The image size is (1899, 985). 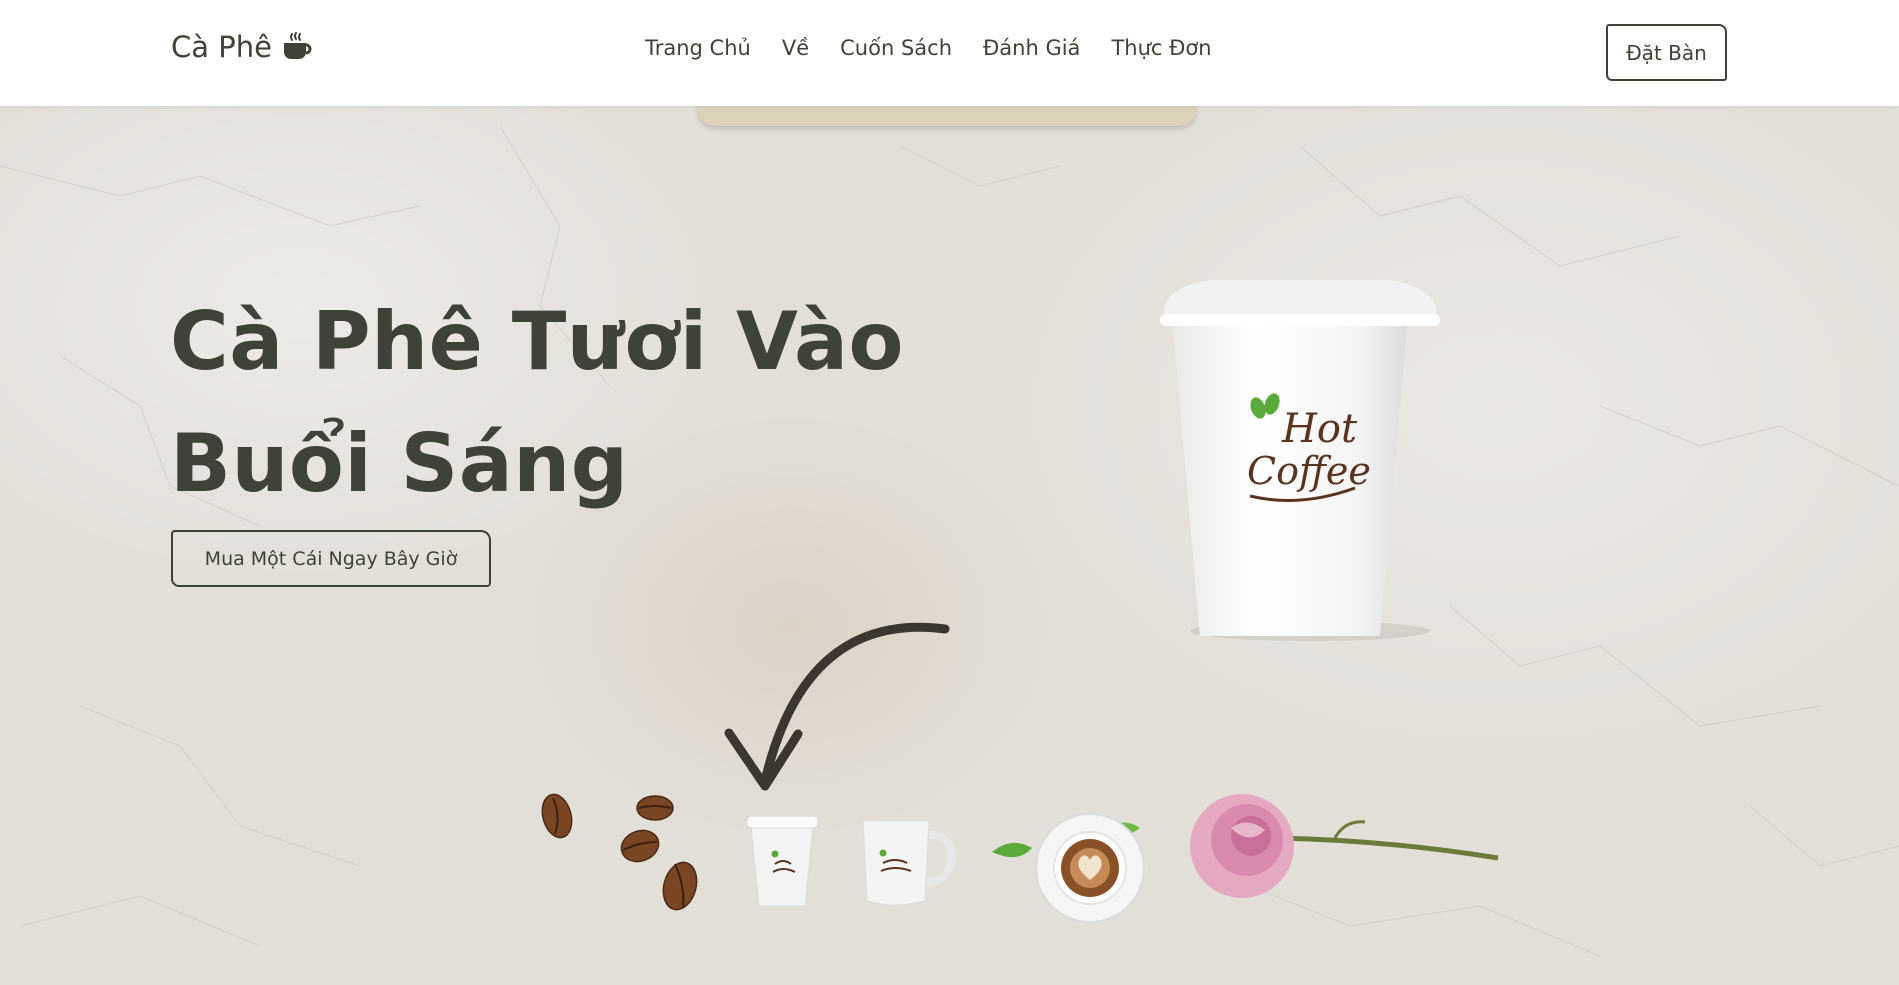 What do you see at coordinates (1666, 52) in the screenshot?
I see `book-table-button: Đặt Bàn` at bounding box center [1666, 52].